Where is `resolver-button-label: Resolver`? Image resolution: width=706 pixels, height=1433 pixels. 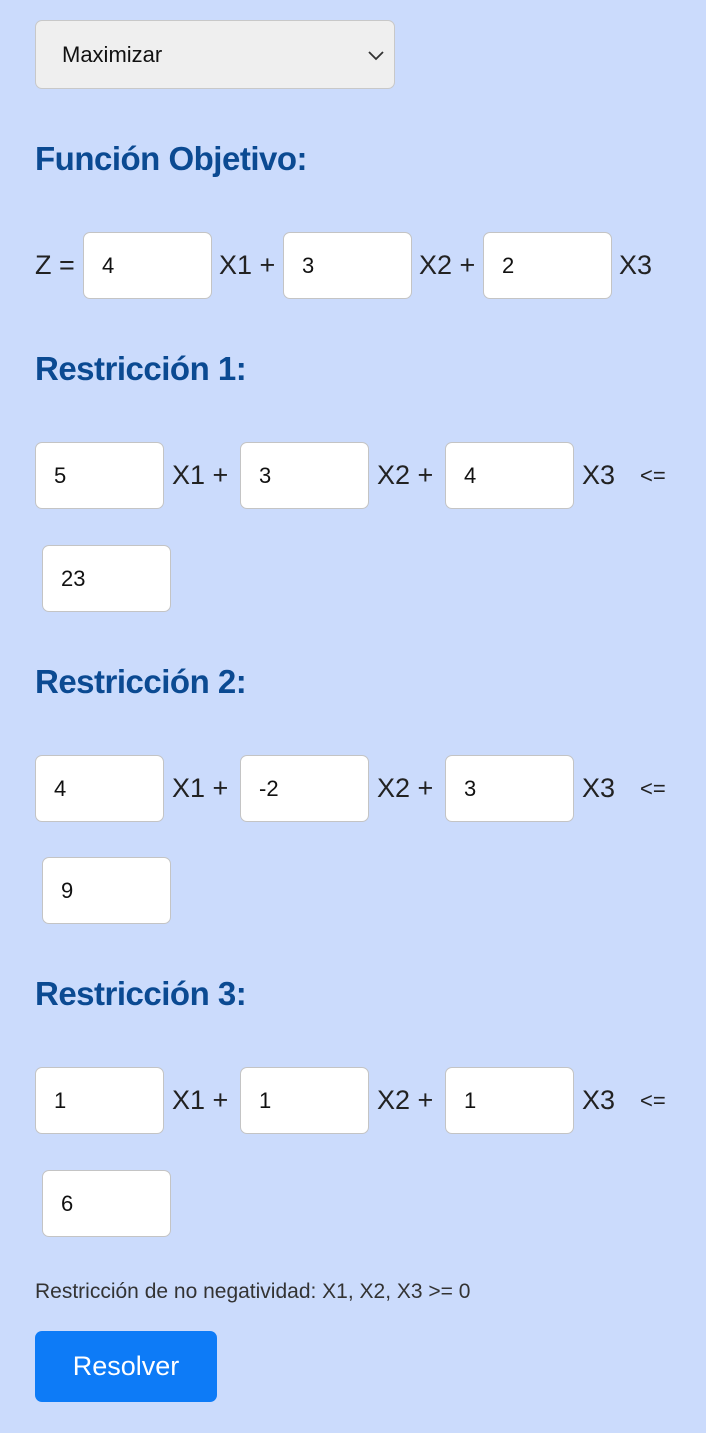
resolver-button-label: Resolver is located at coordinates (126, 1366).